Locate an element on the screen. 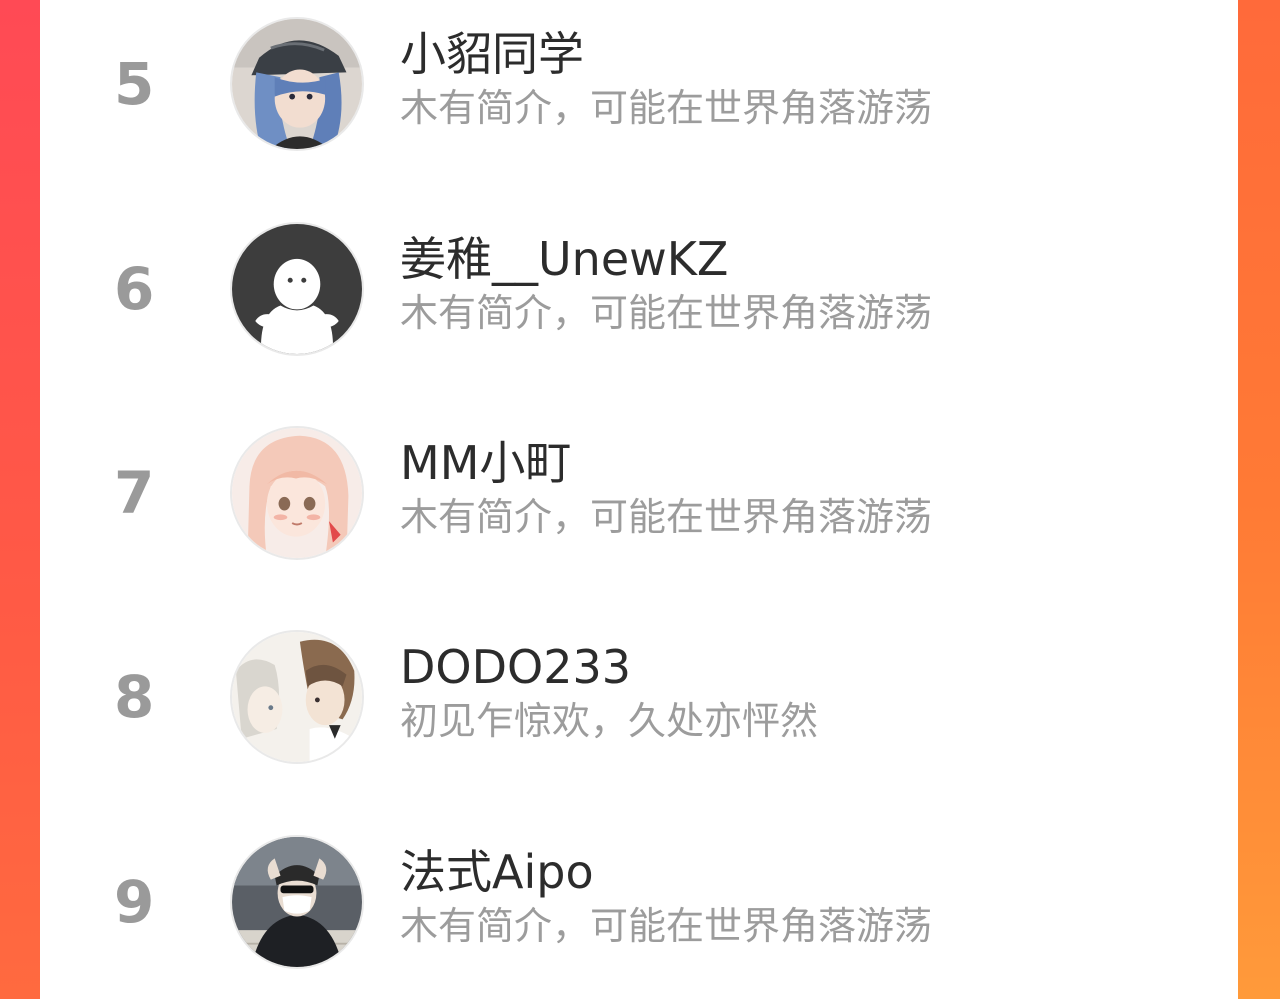  user-name: 姜稚__UnewKZ is located at coordinates (564, 259).